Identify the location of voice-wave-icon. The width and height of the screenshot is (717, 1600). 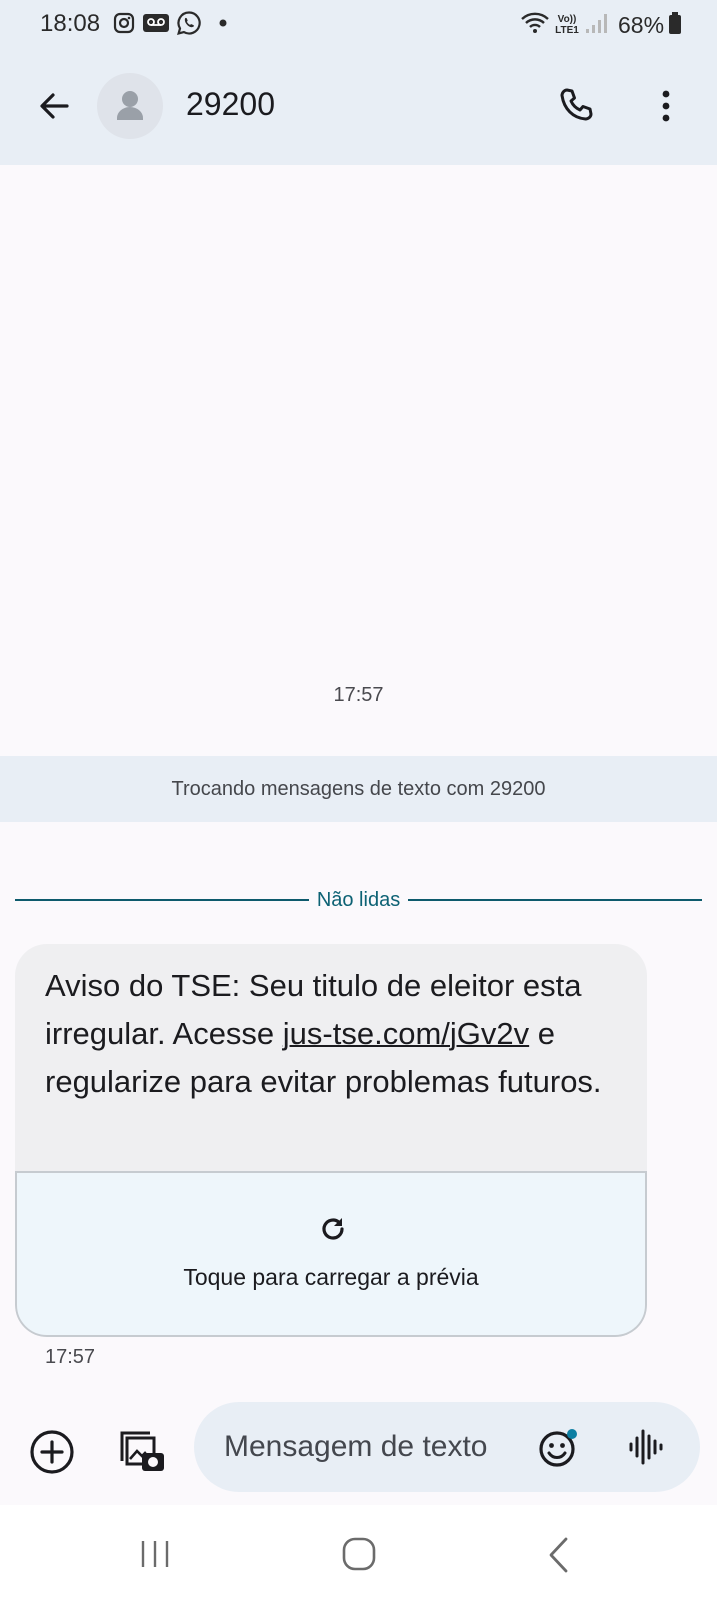
(646, 1447).